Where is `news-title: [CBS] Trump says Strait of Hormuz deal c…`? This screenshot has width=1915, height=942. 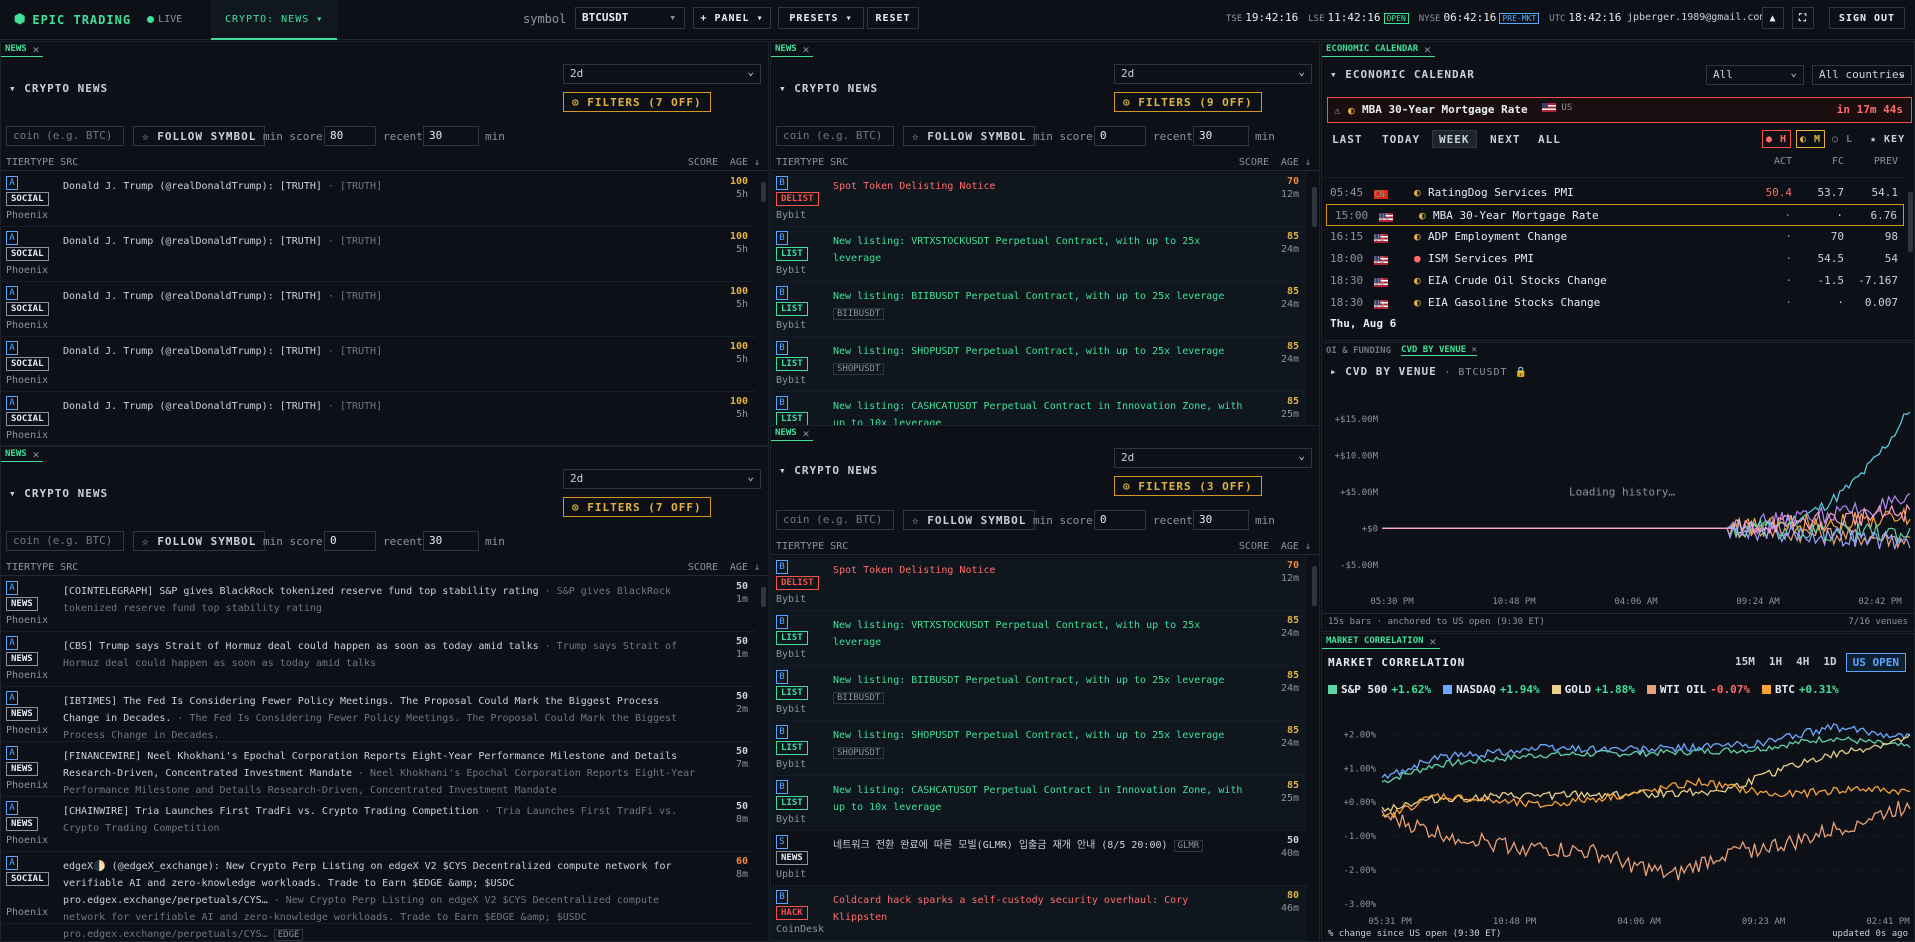 news-title: [CBS] Trump says Strait of Hormuz deal c… is located at coordinates (379, 655).